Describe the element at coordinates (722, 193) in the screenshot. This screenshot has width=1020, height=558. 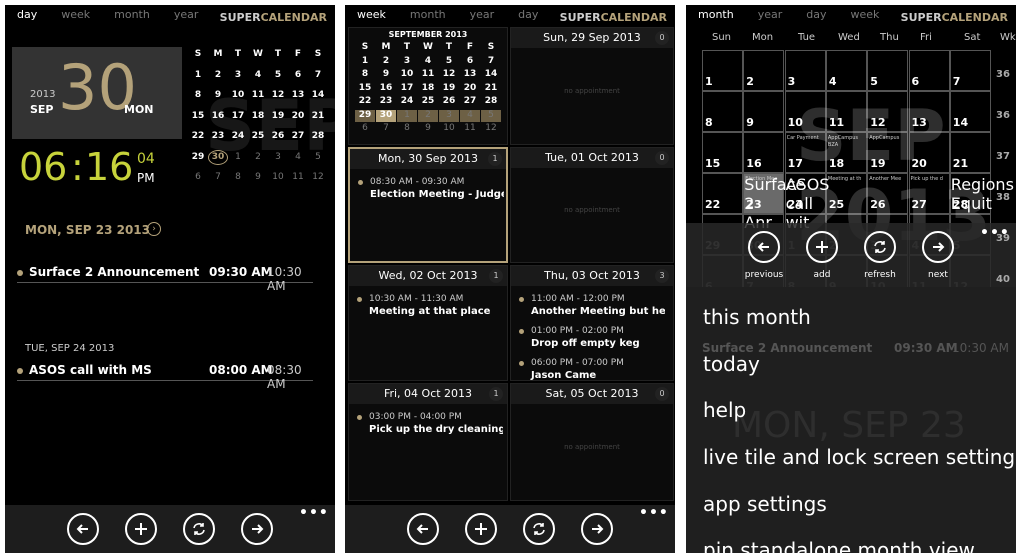
I see `month-day-cell: 22` at that location.